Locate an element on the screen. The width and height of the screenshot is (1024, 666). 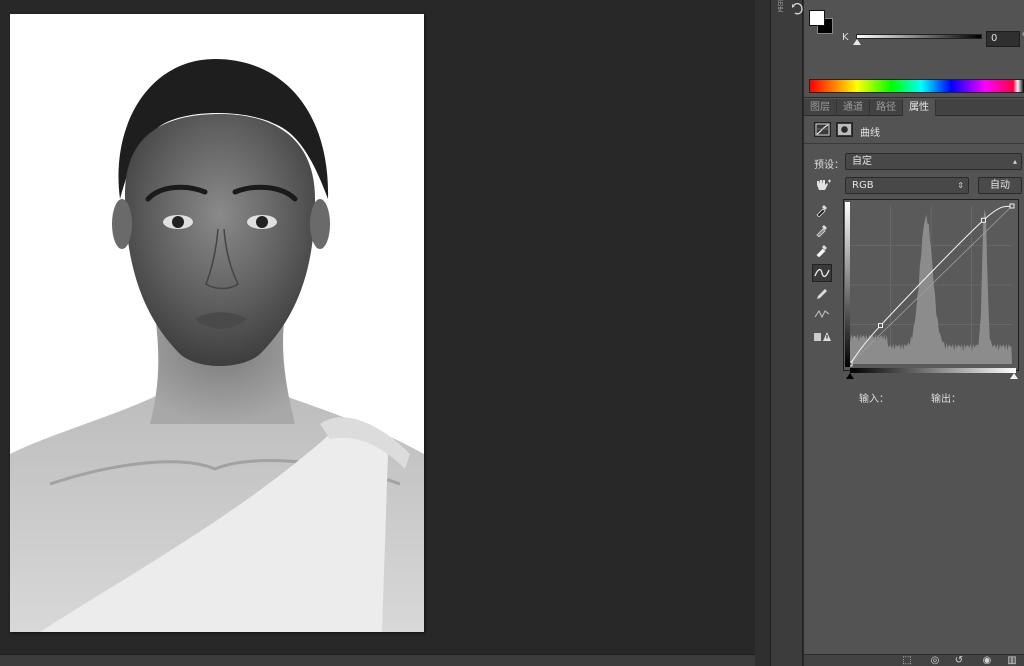
properties-header: 曲线 is located at coordinates (914, 130).